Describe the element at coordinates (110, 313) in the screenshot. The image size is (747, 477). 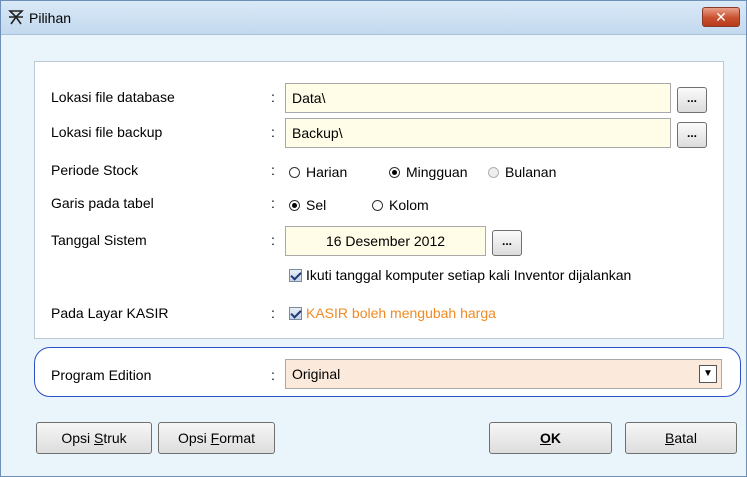
I see `kasir-screen-label: Pada Layar KASIR` at that location.